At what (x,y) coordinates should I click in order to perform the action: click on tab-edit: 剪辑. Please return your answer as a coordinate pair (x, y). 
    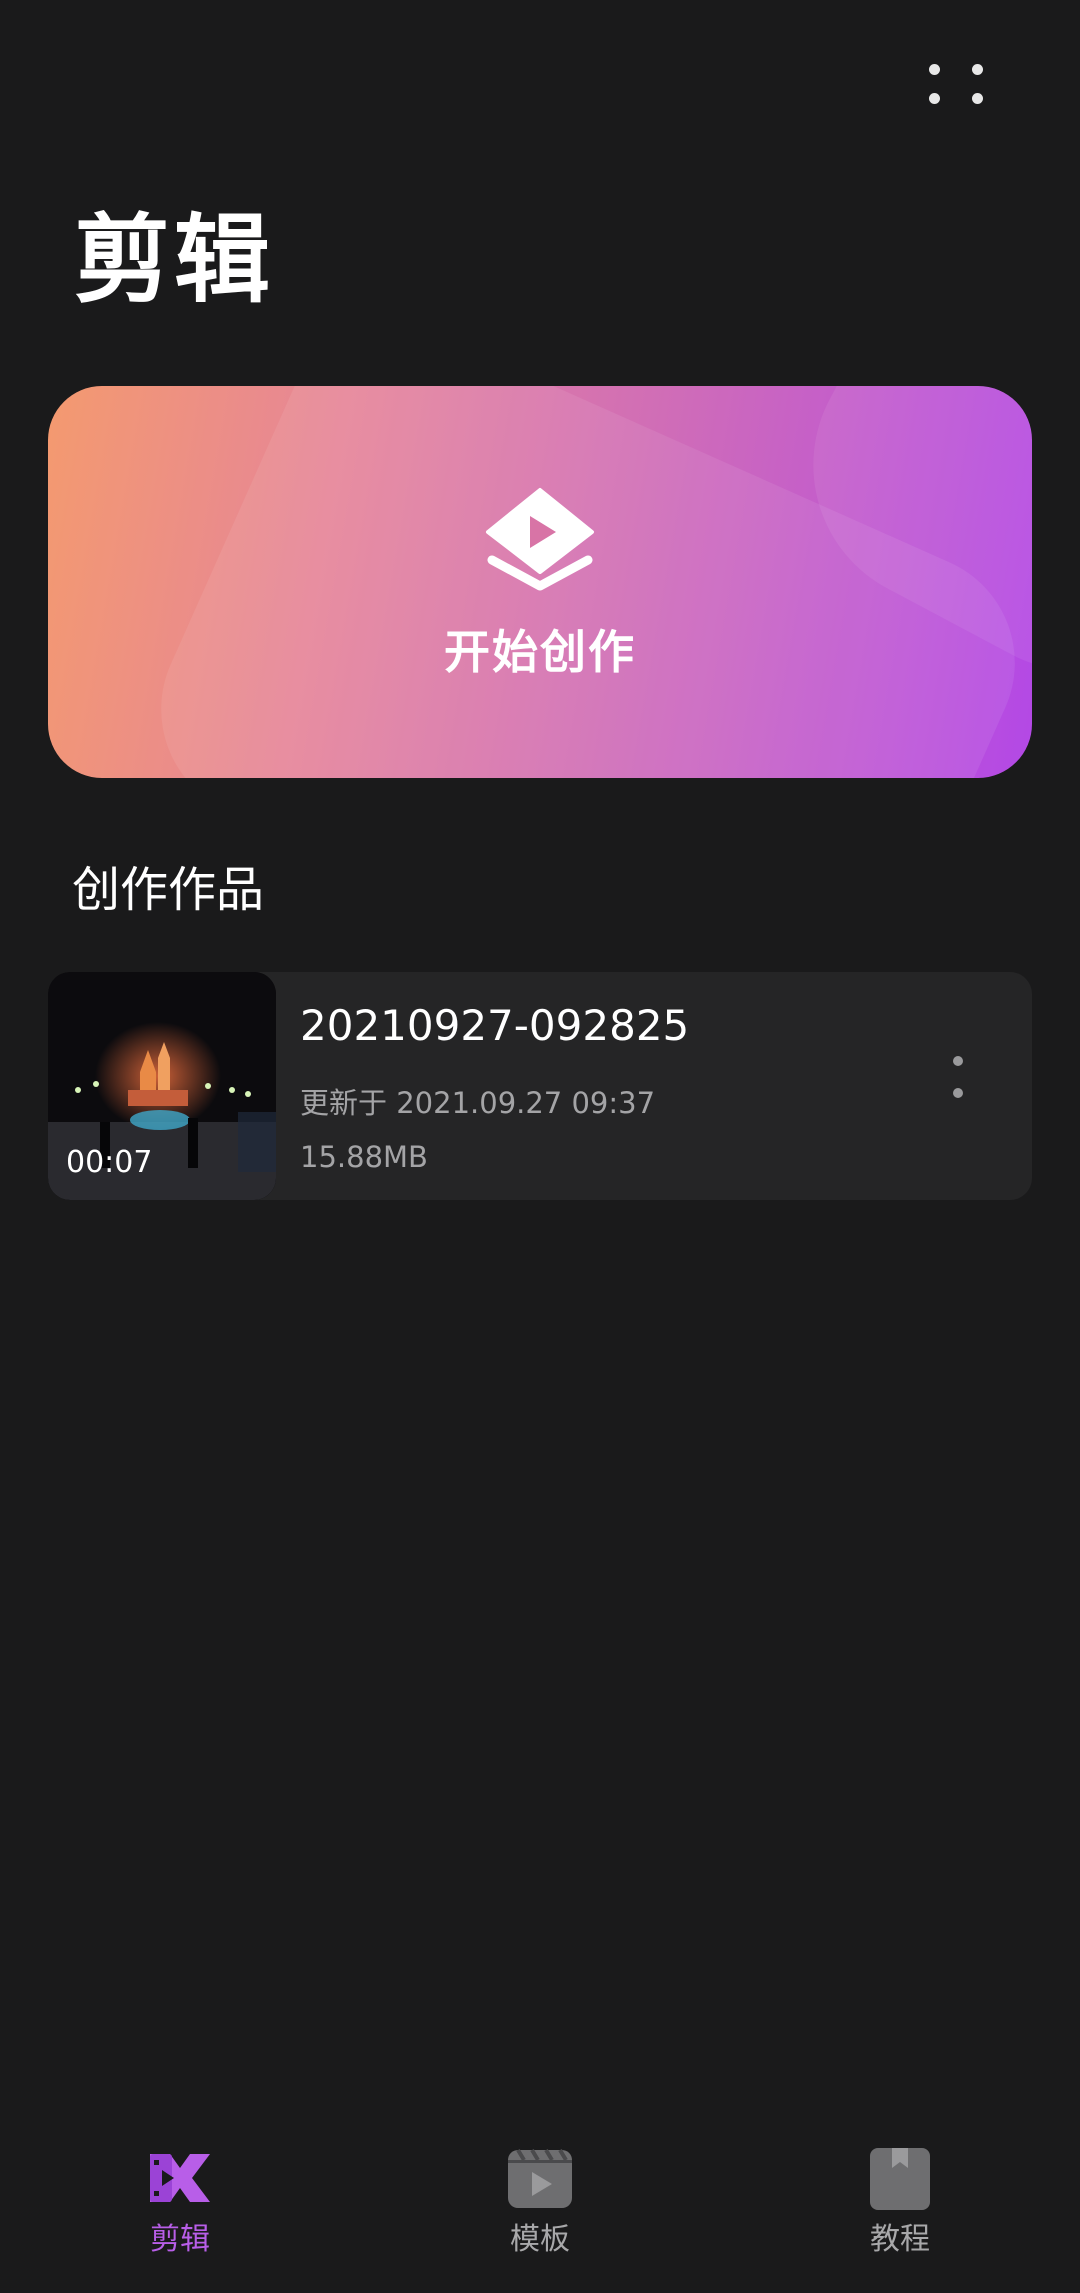
    Looking at the image, I should click on (180, 2207).